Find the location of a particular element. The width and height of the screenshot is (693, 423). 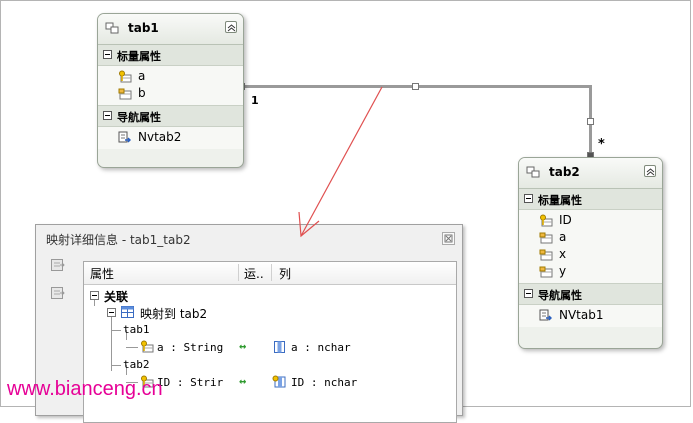

watermark: www.bianceng.cn is located at coordinates (85, 389).